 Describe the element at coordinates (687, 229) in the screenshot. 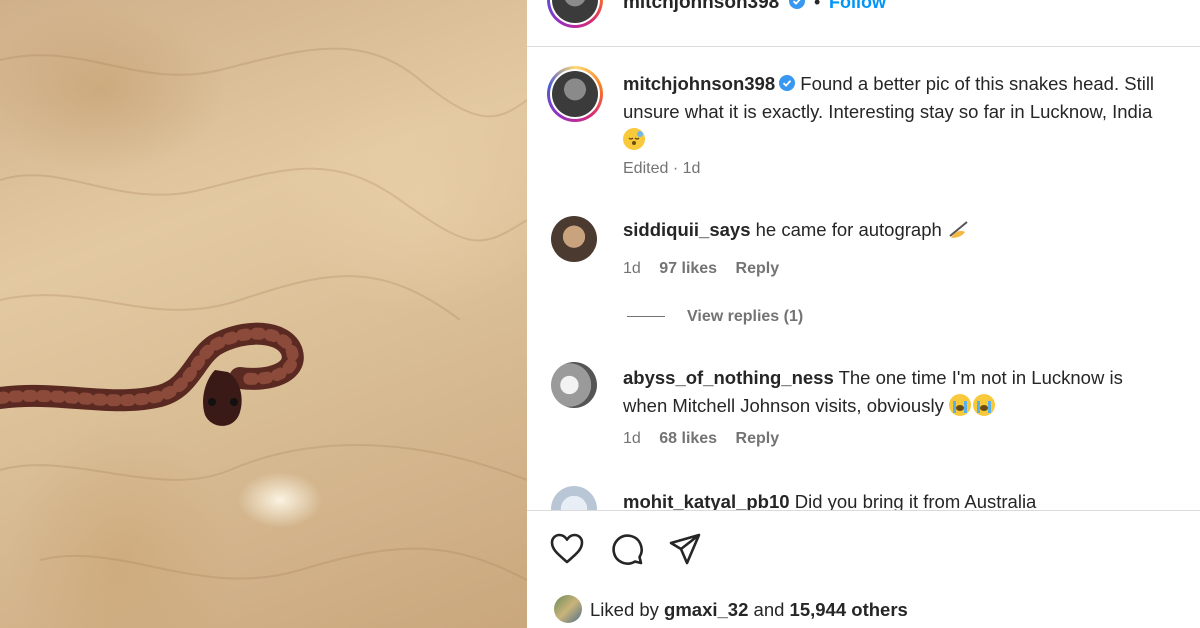

I see `comment-username: siddiquii_says` at that location.